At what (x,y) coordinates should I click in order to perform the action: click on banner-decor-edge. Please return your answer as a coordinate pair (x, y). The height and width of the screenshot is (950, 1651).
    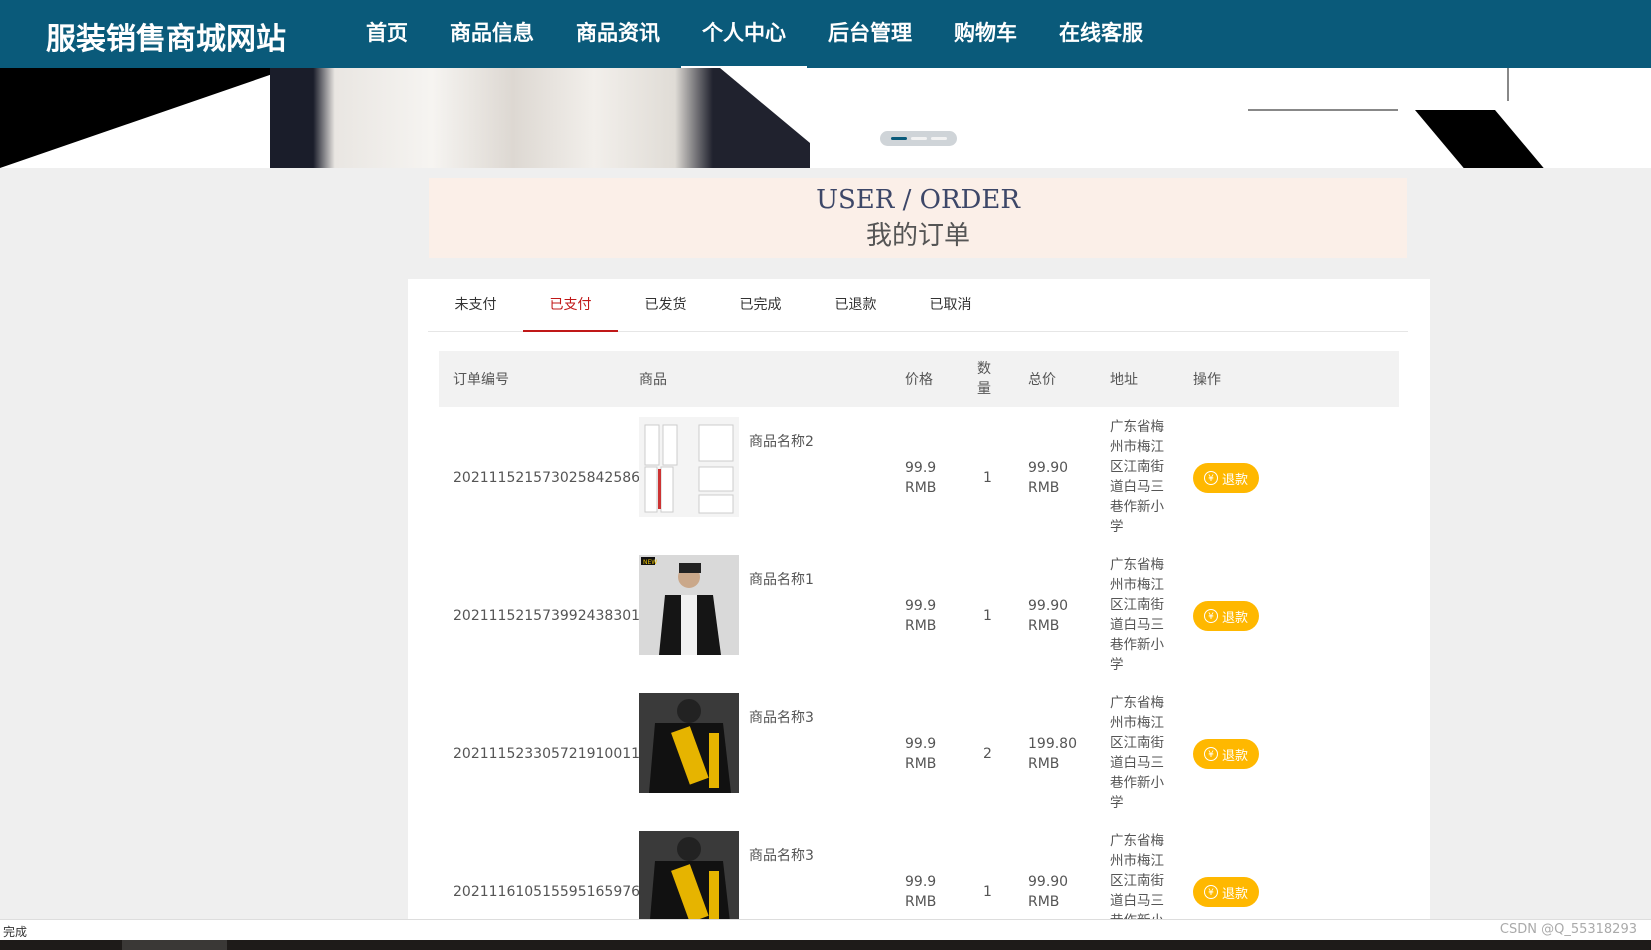
    Looking at the image, I should click on (780, 118).